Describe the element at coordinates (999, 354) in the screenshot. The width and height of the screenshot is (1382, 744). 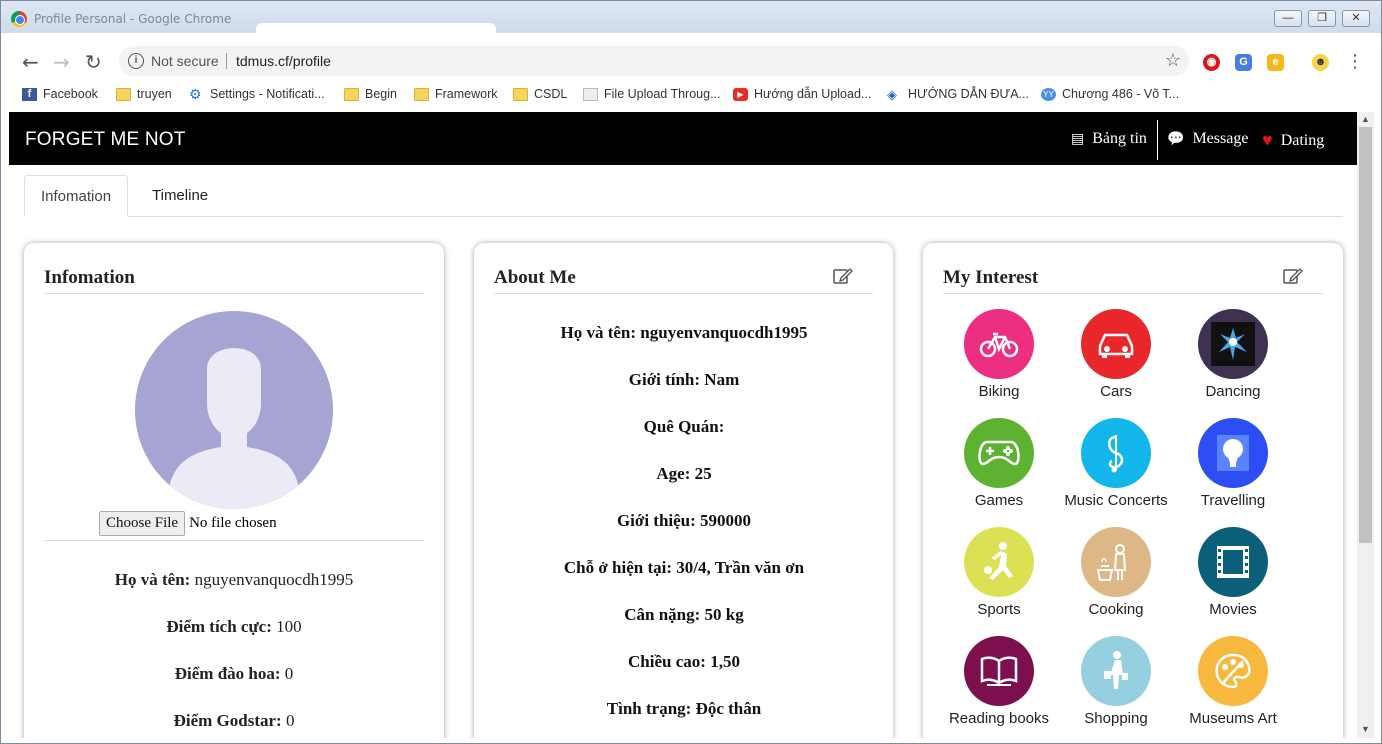
I see `interest-item-biking: Biking` at that location.